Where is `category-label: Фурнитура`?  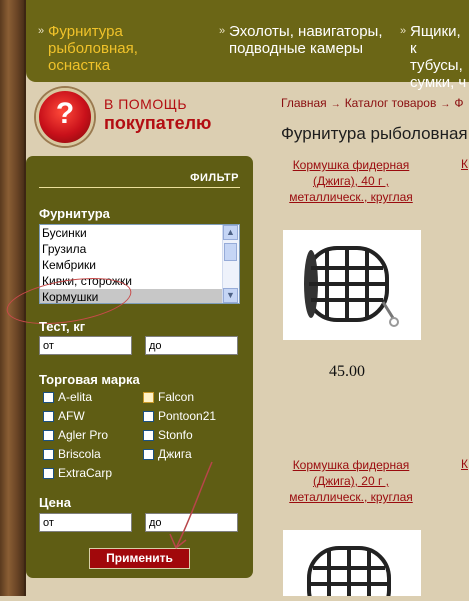
category-label: Фурнитура is located at coordinates (74, 213).